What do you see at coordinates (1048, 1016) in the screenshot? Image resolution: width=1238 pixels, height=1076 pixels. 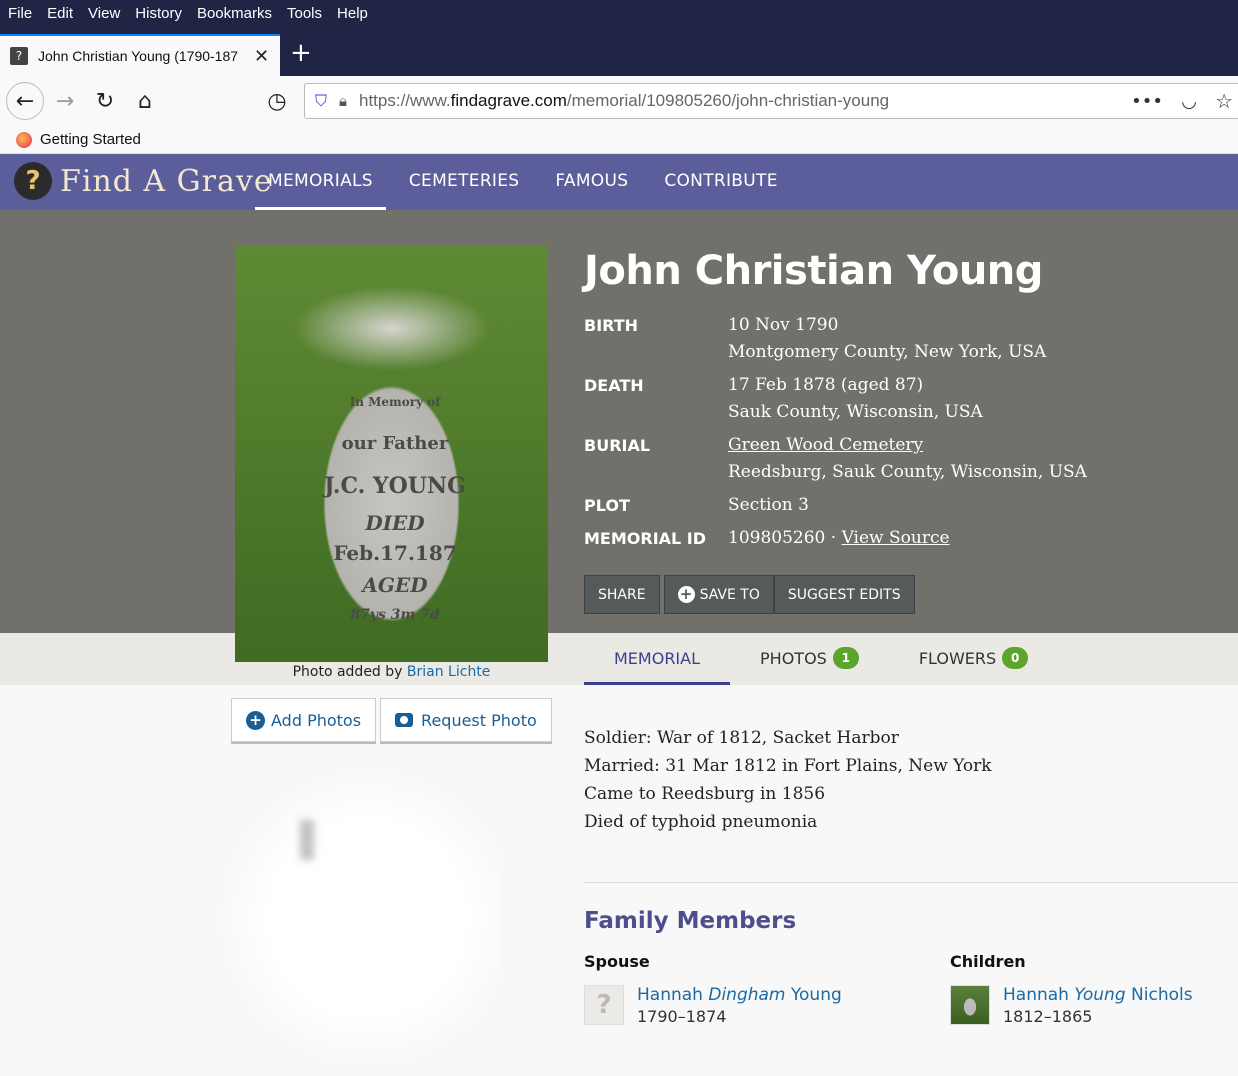 I see `child-years: 1812–1865` at bounding box center [1048, 1016].